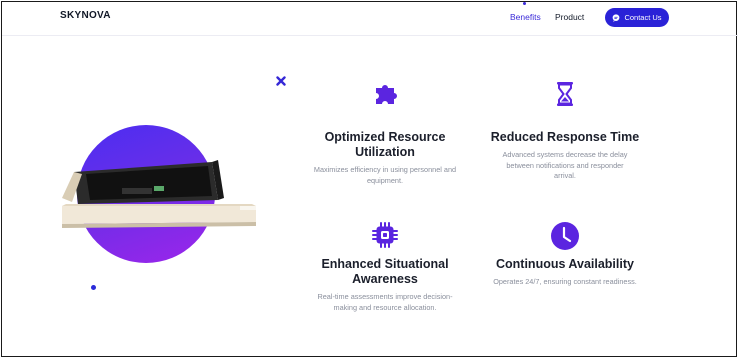 This screenshot has width=740, height=360. What do you see at coordinates (370, 35) in the screenshot?
I see `header-divider` at bounding box center [370, 35].